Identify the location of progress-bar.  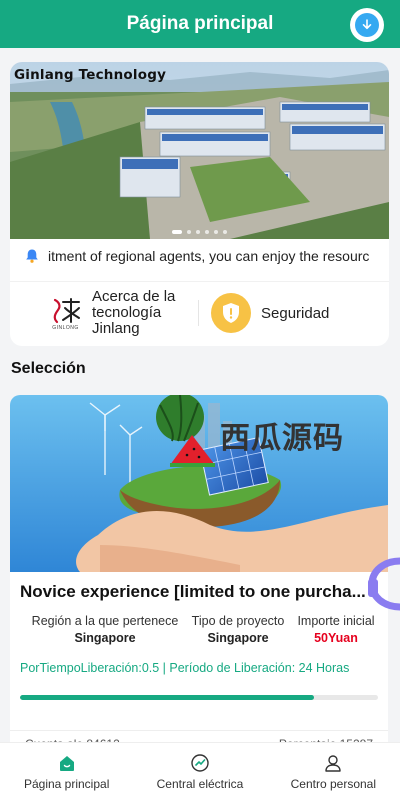
(199, 697).